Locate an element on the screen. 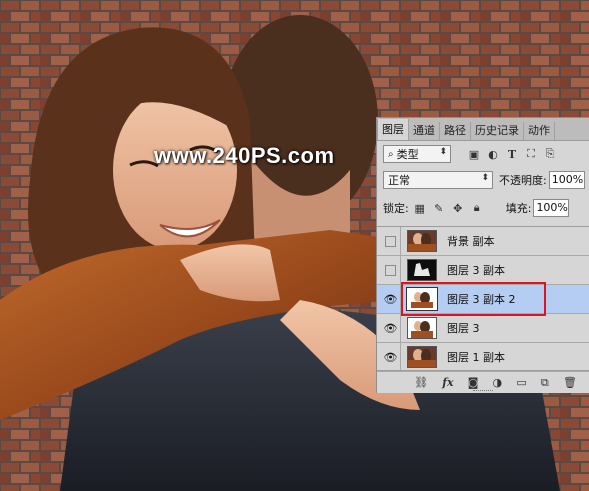 The height and width of the screenshot is (491, 589). filter-type-label: 类型 is located at coordinates (407, 154).